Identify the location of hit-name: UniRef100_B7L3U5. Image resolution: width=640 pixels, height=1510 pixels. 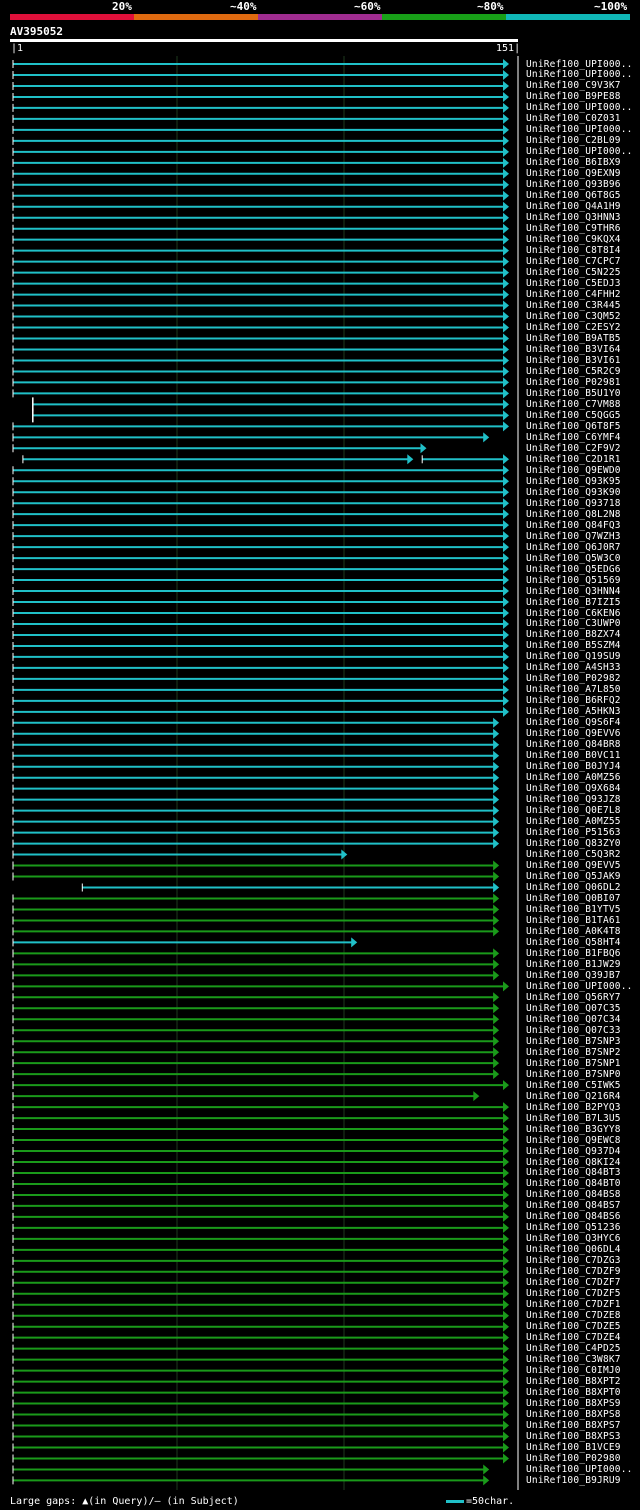
(573, 1118).